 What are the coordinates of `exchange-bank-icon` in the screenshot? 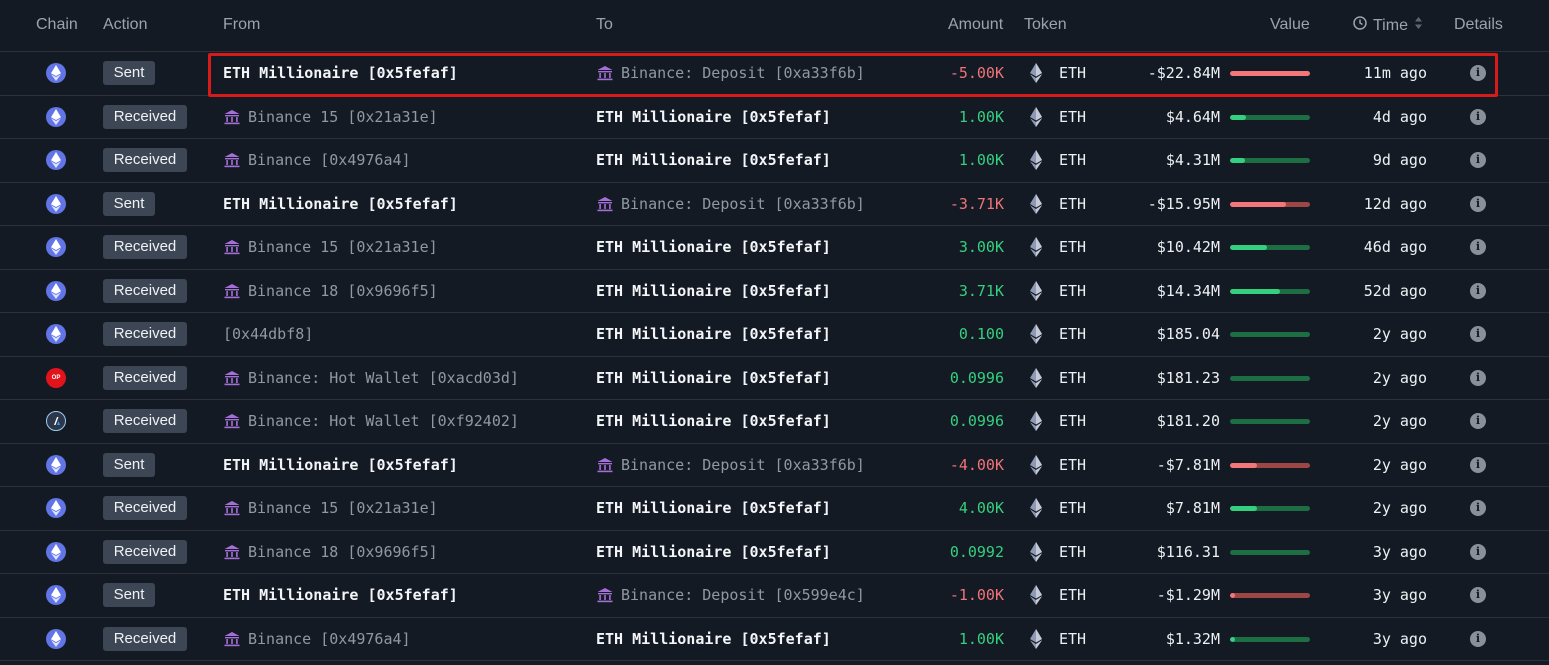 It's located at (232, 552).